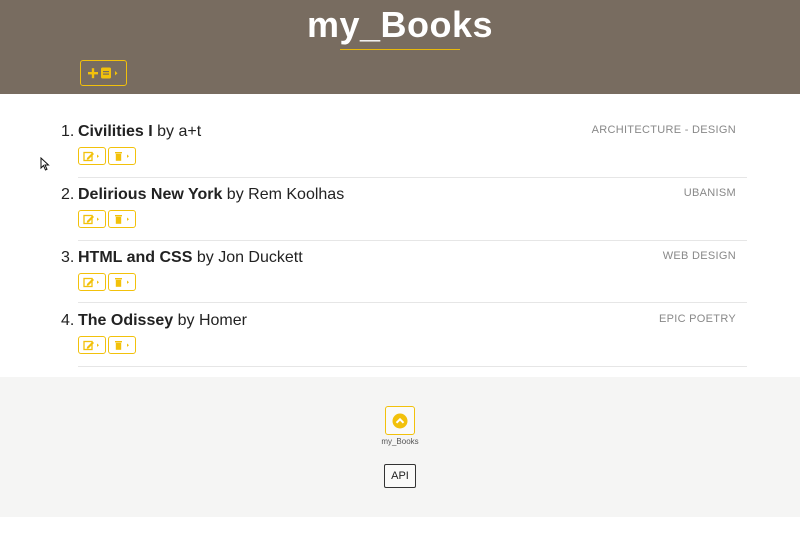  I want to click on book-author: a+t, so click(190, 131).